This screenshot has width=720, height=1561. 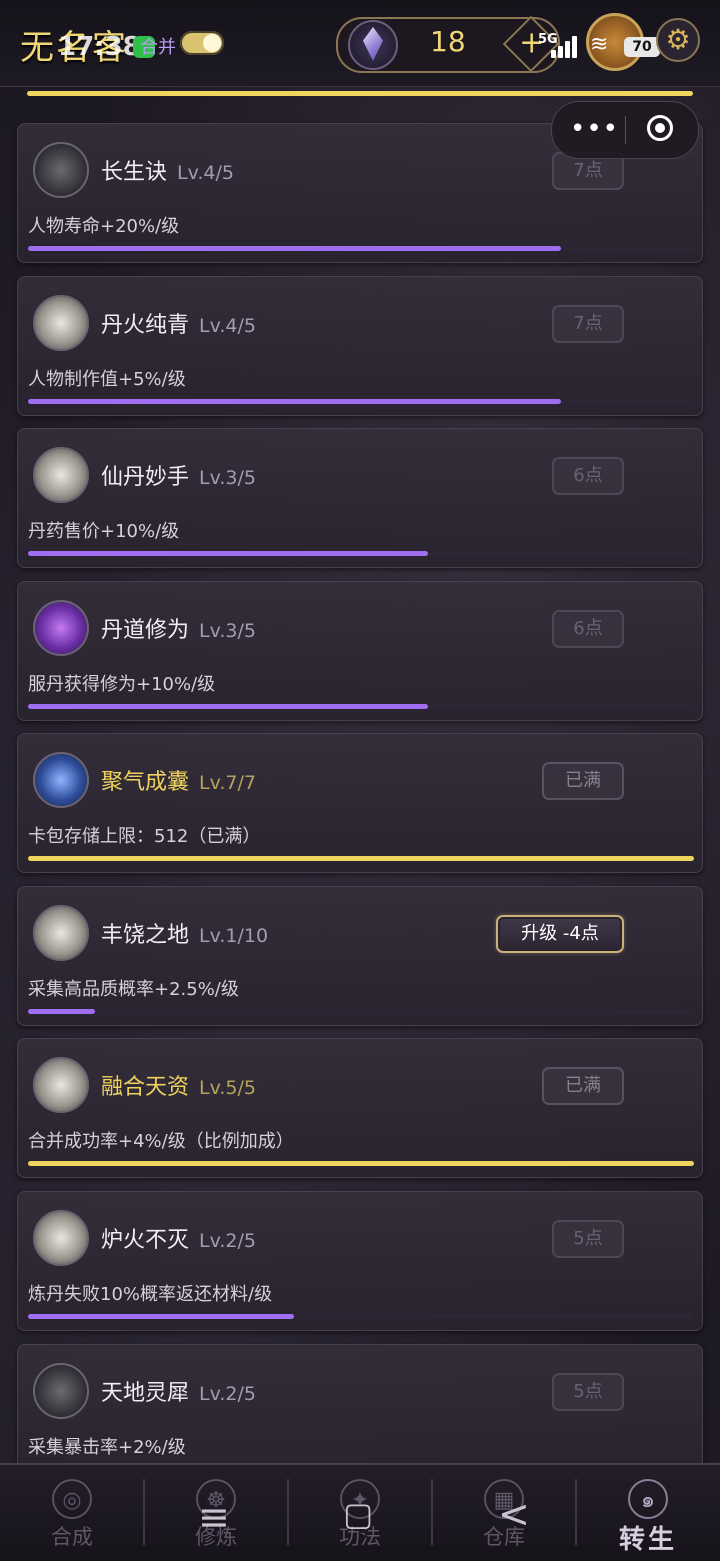 I want to click on skill-name: 丹火纯青 Lv.4/5, so click(x=178, y=323).